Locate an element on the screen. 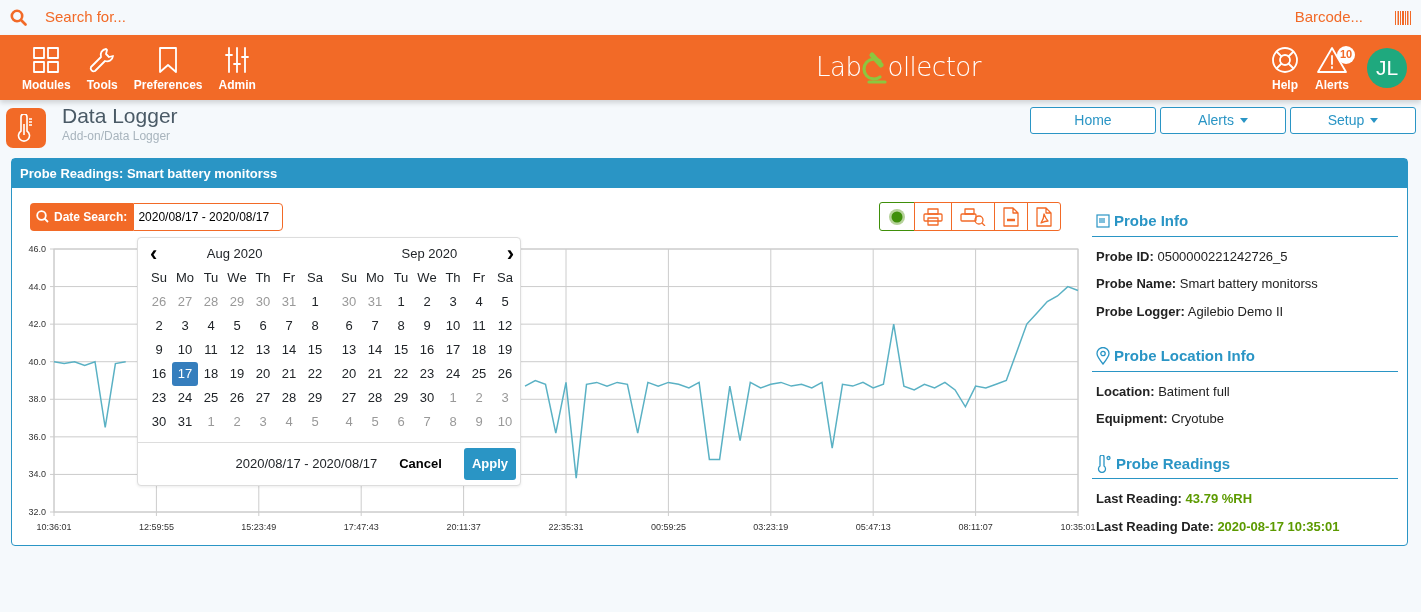 The width and height of the screenshot is (1421, 612). month-title: Sep 2020 is located at coordinates (429, 254).